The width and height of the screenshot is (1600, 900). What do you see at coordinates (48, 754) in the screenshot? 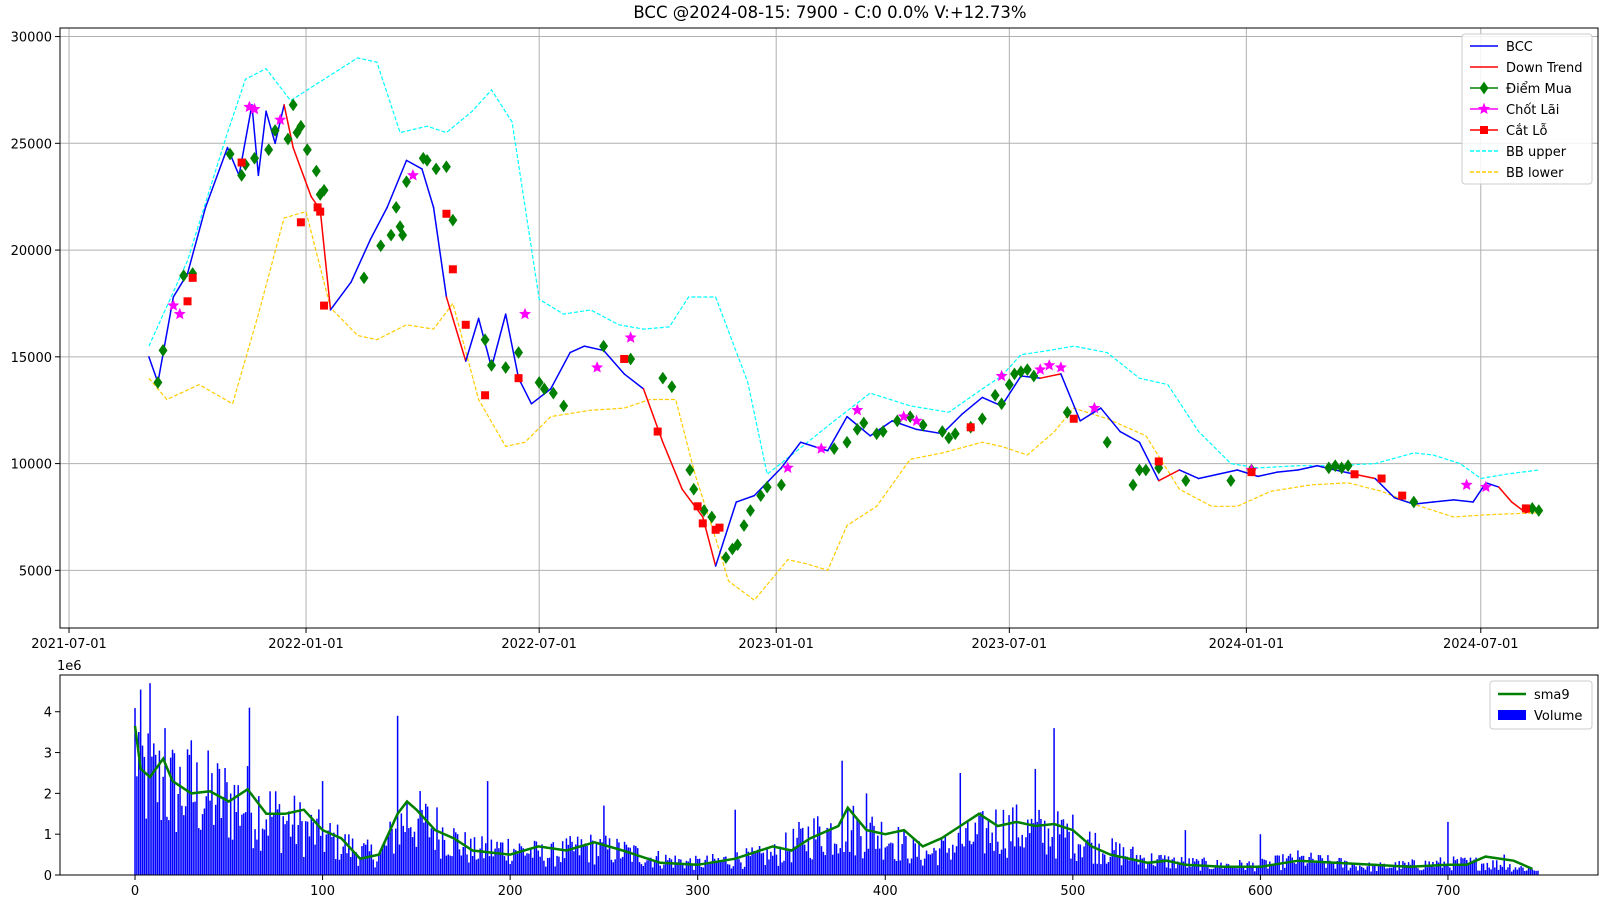
I see `y-tick-label: 3` at bounding box center [48, 754].